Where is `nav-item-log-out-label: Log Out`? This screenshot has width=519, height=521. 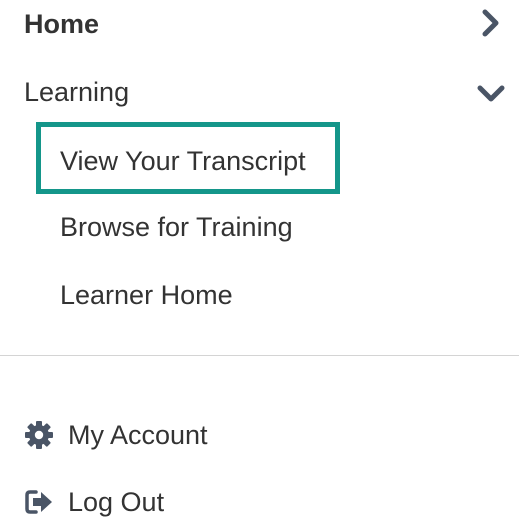
nav-item-log-out-label: Log Out is located at coordinates (116, 502).